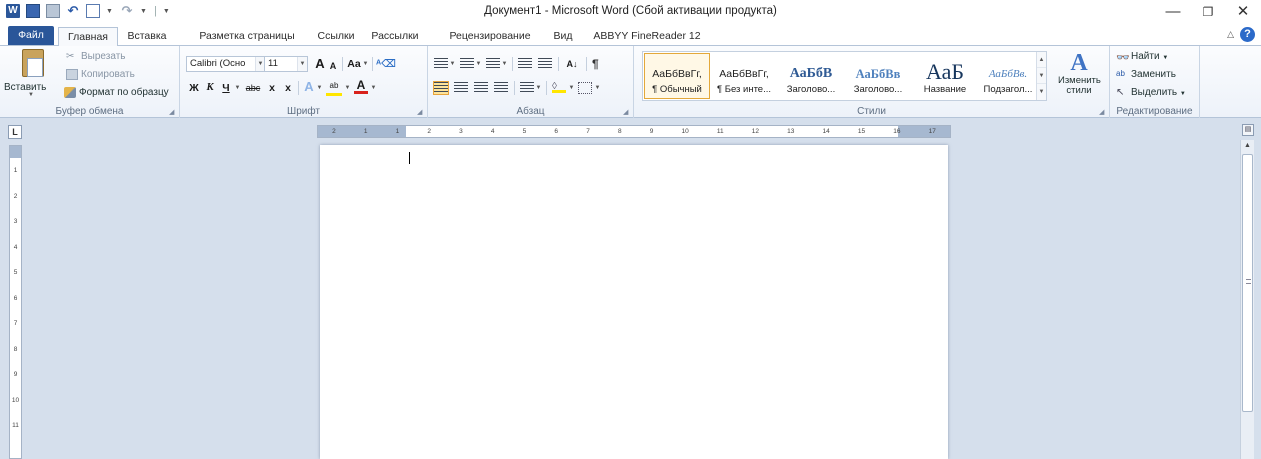  Describe the element at coordinates (272, 88) in the screenshot. I see `subscript-button: x` at that location.